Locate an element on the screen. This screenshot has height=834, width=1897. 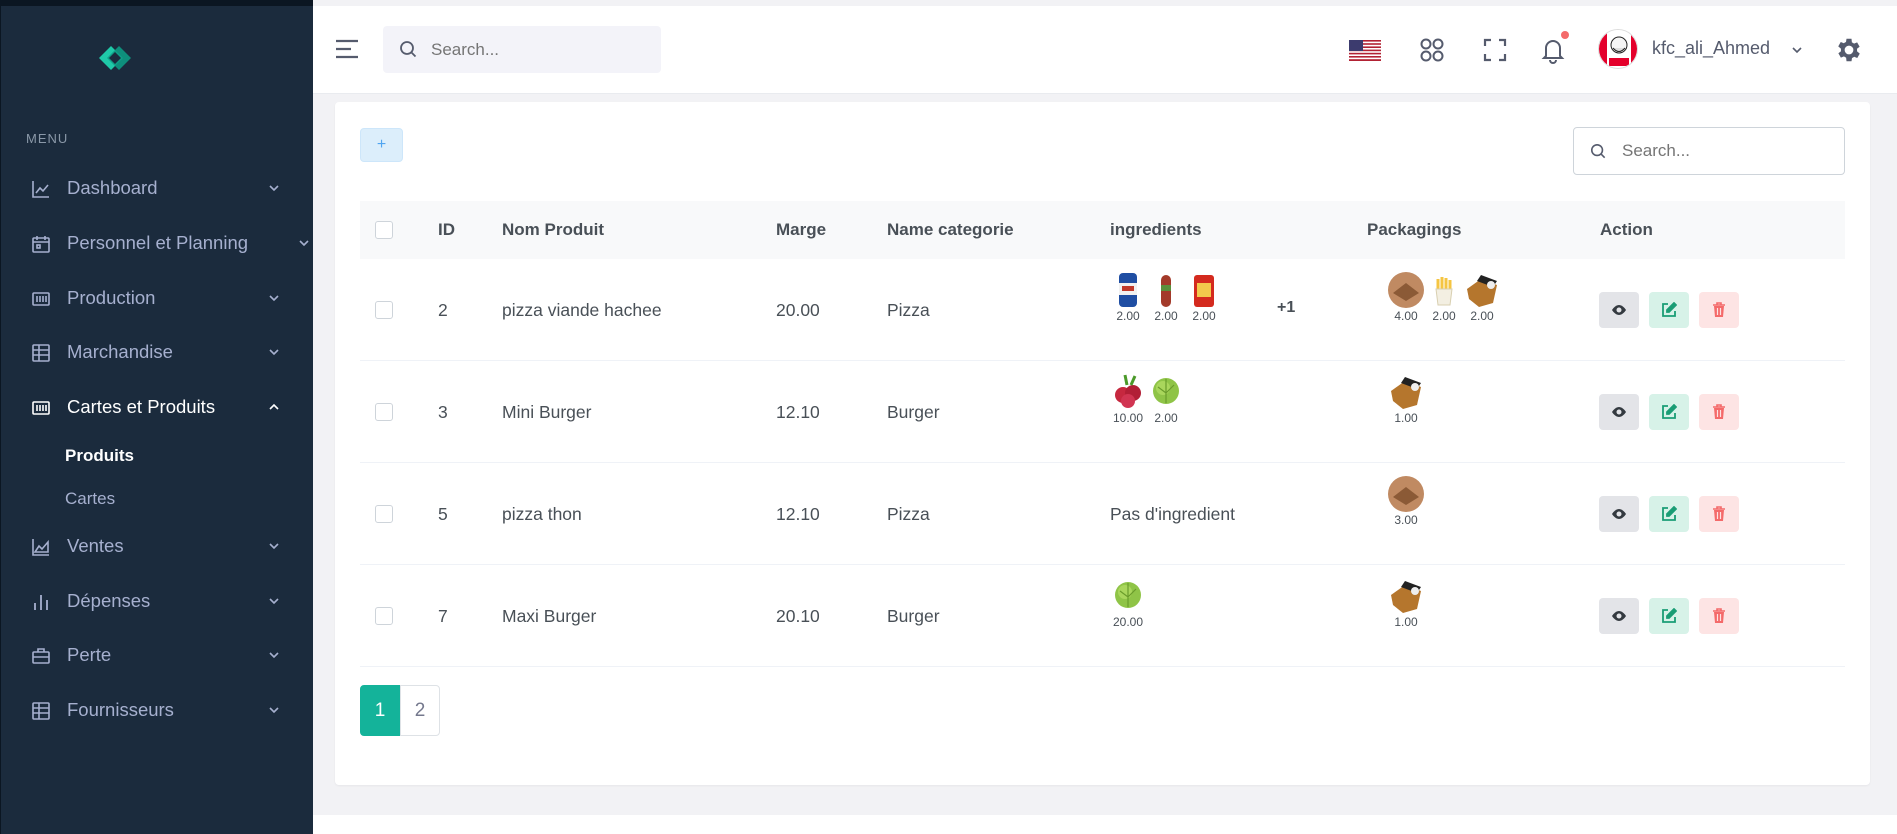
sidebar-item-dashboard: Dashboard is located at coordinates (157, 188).